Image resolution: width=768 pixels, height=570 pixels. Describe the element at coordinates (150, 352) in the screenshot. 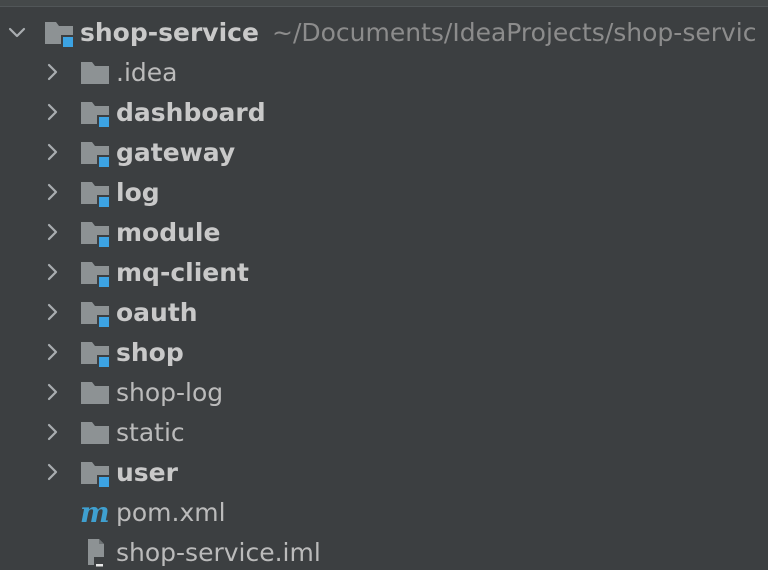

I see `tree-item-label: shop` at that location.